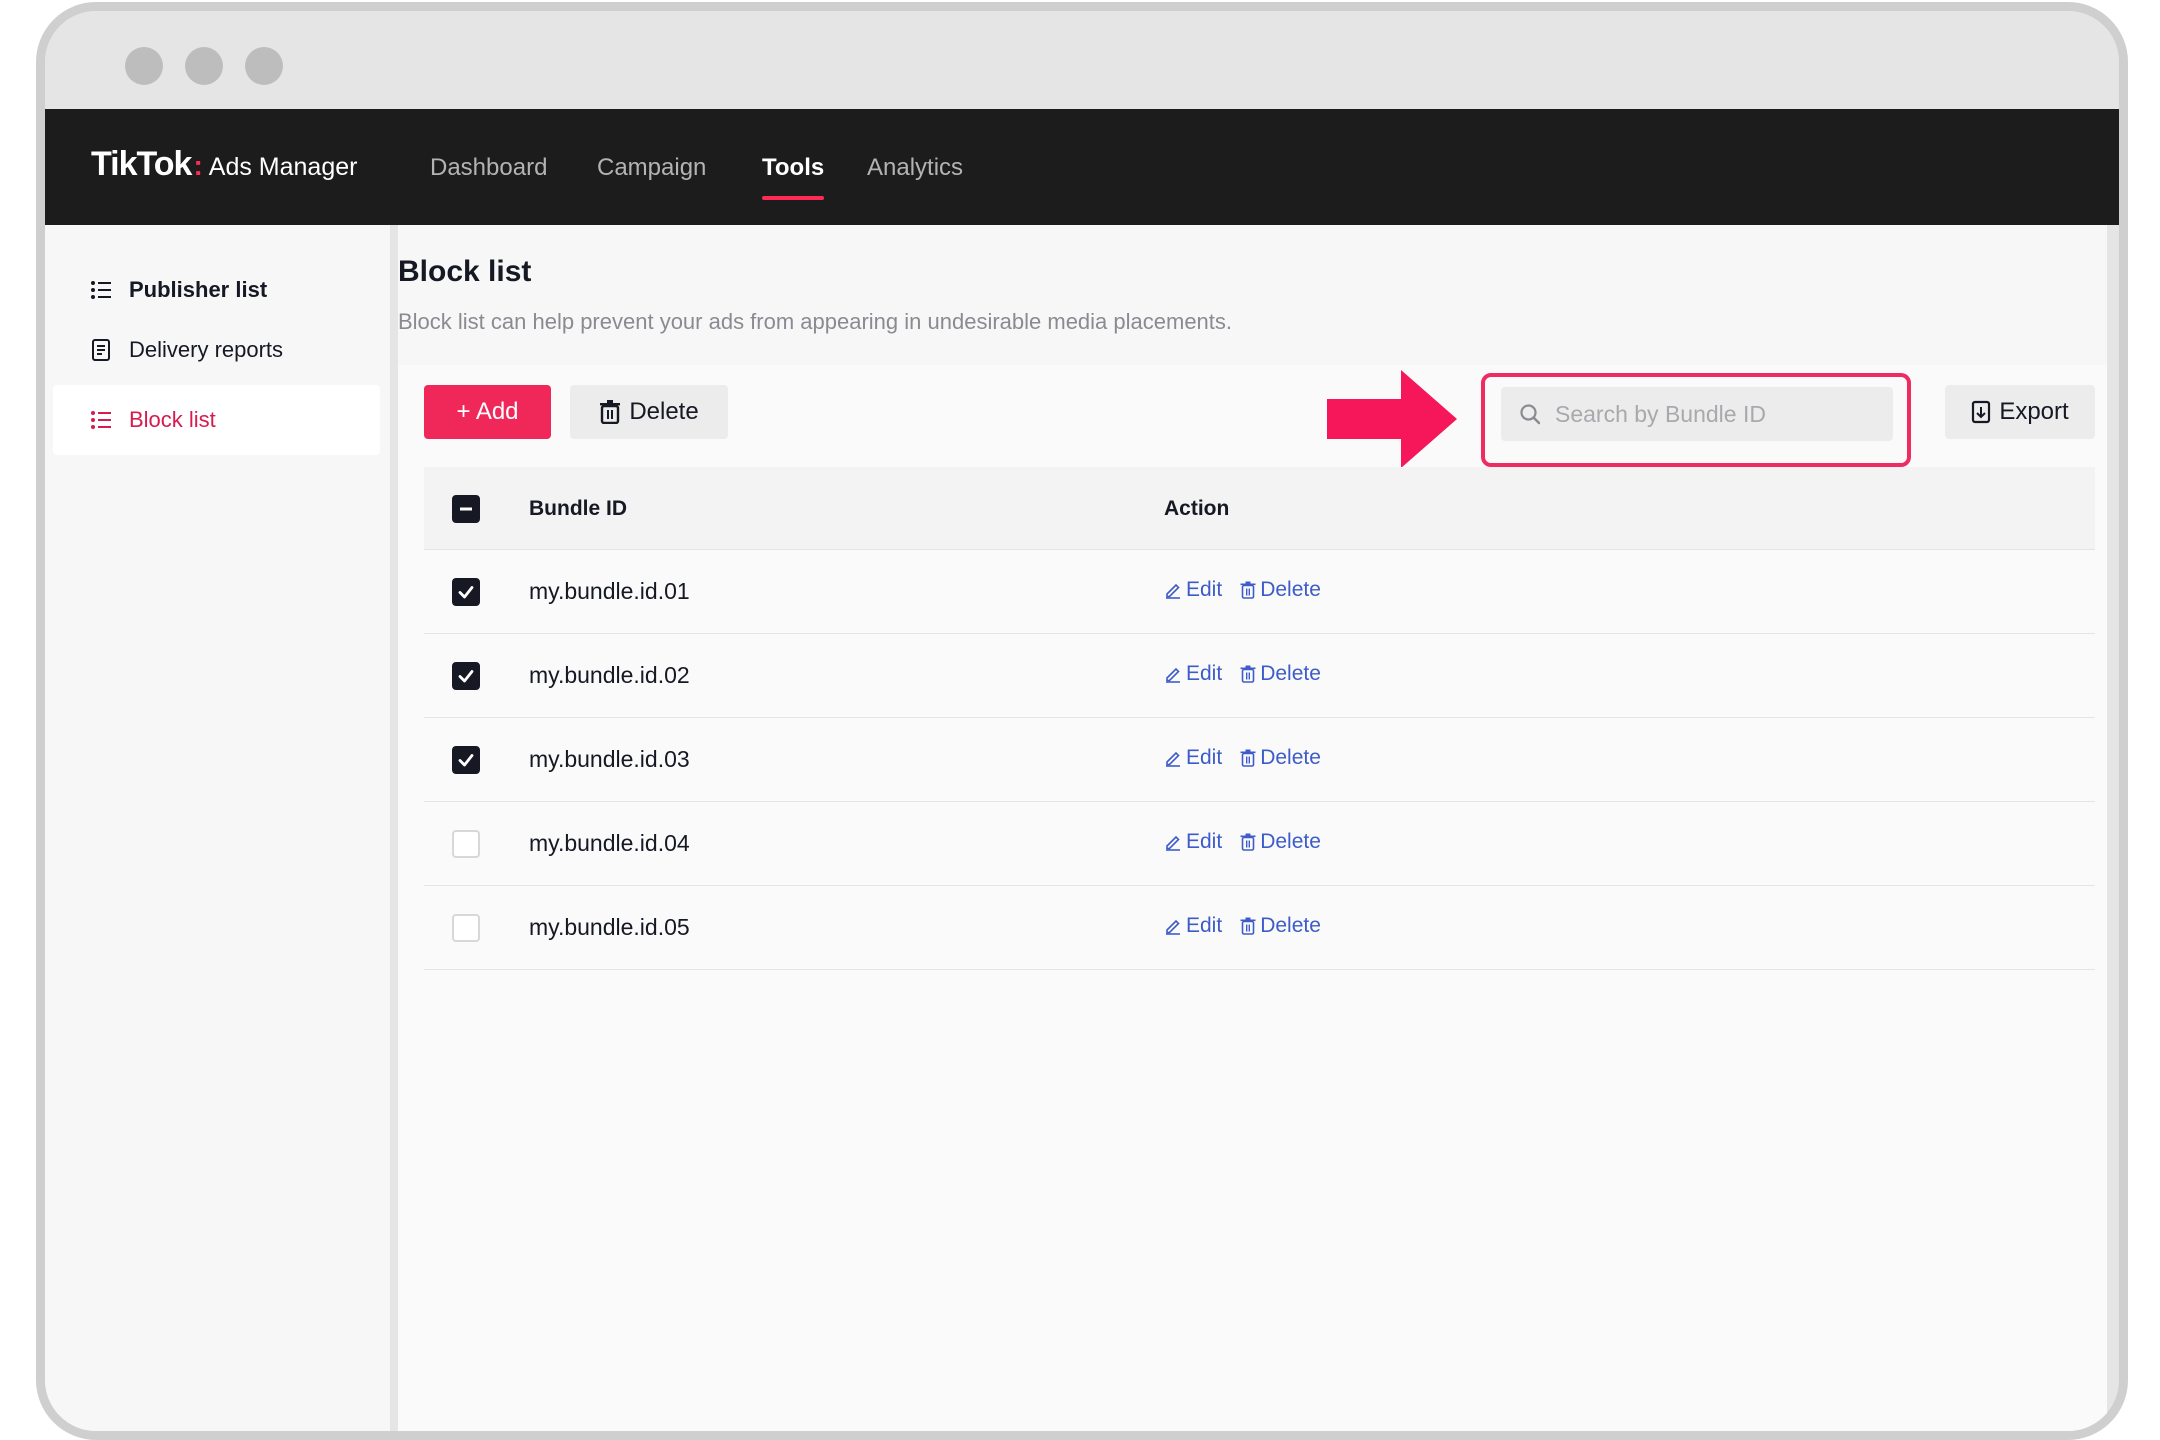 This screenshot has width=2160, height=1440. Describe the element at coordinates (487, 412) in the screenshot. I see `add-button: + Add` at that location.